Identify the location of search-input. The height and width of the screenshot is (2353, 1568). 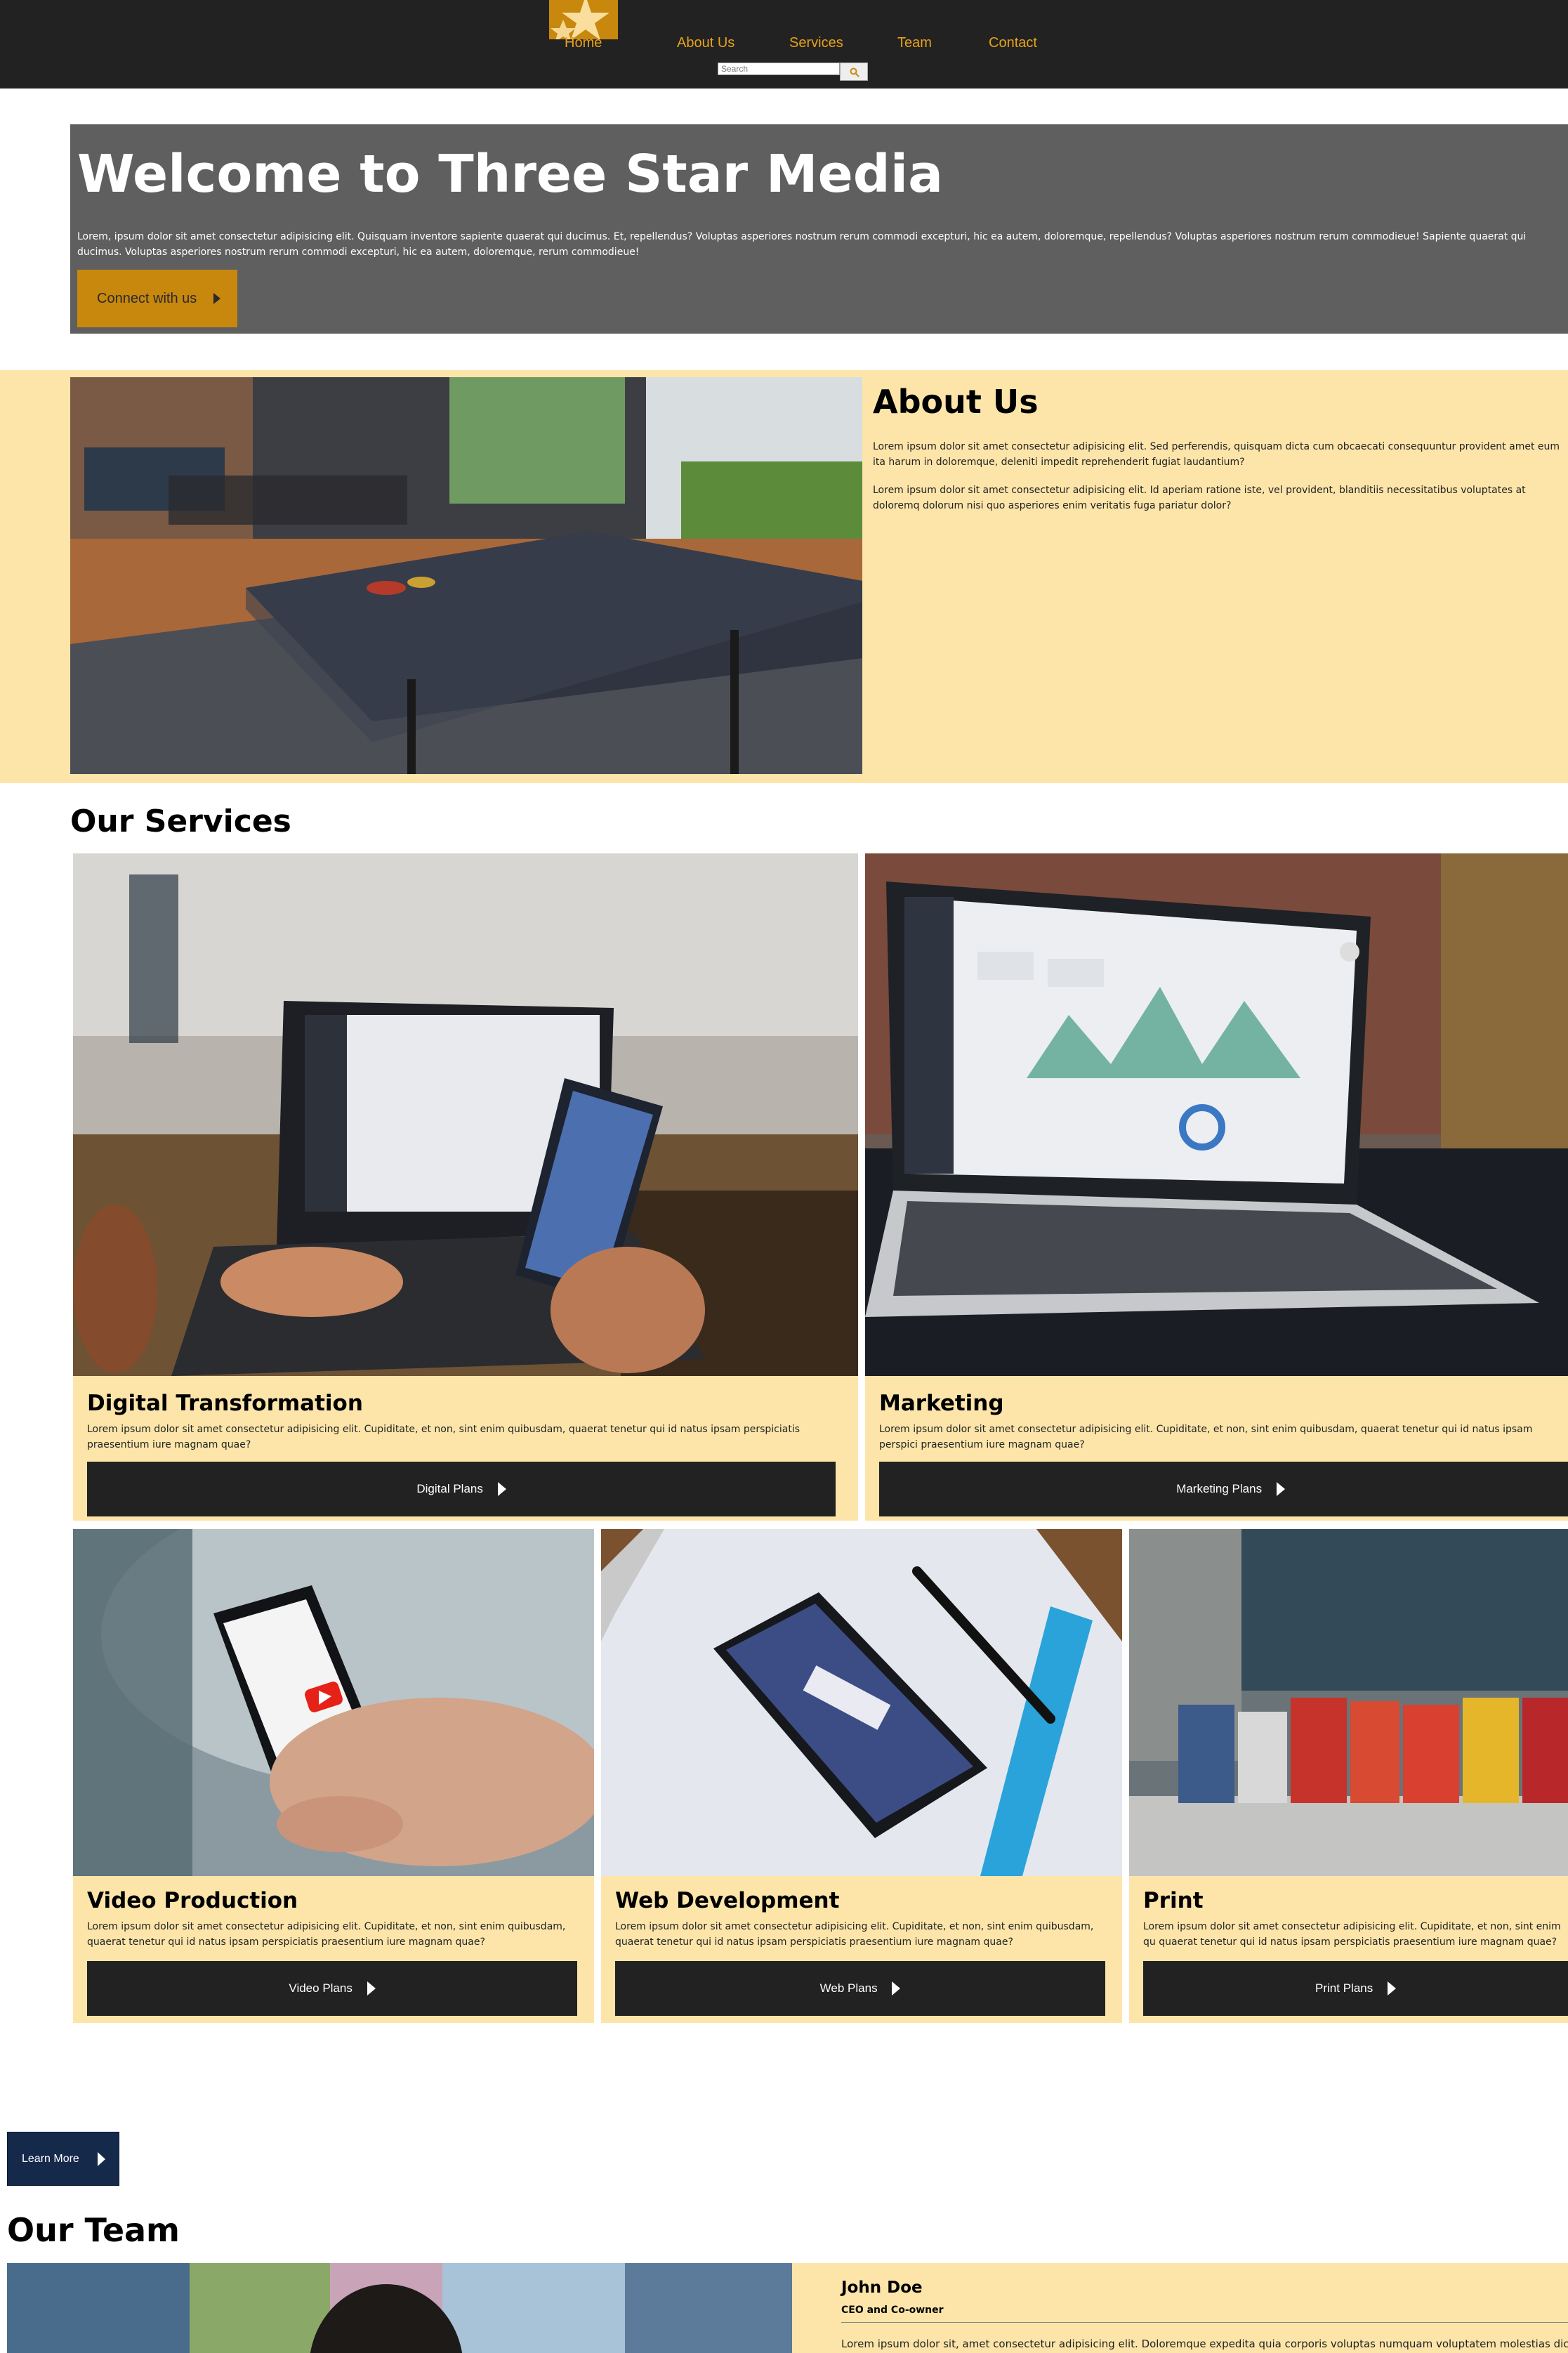
(779, 69).